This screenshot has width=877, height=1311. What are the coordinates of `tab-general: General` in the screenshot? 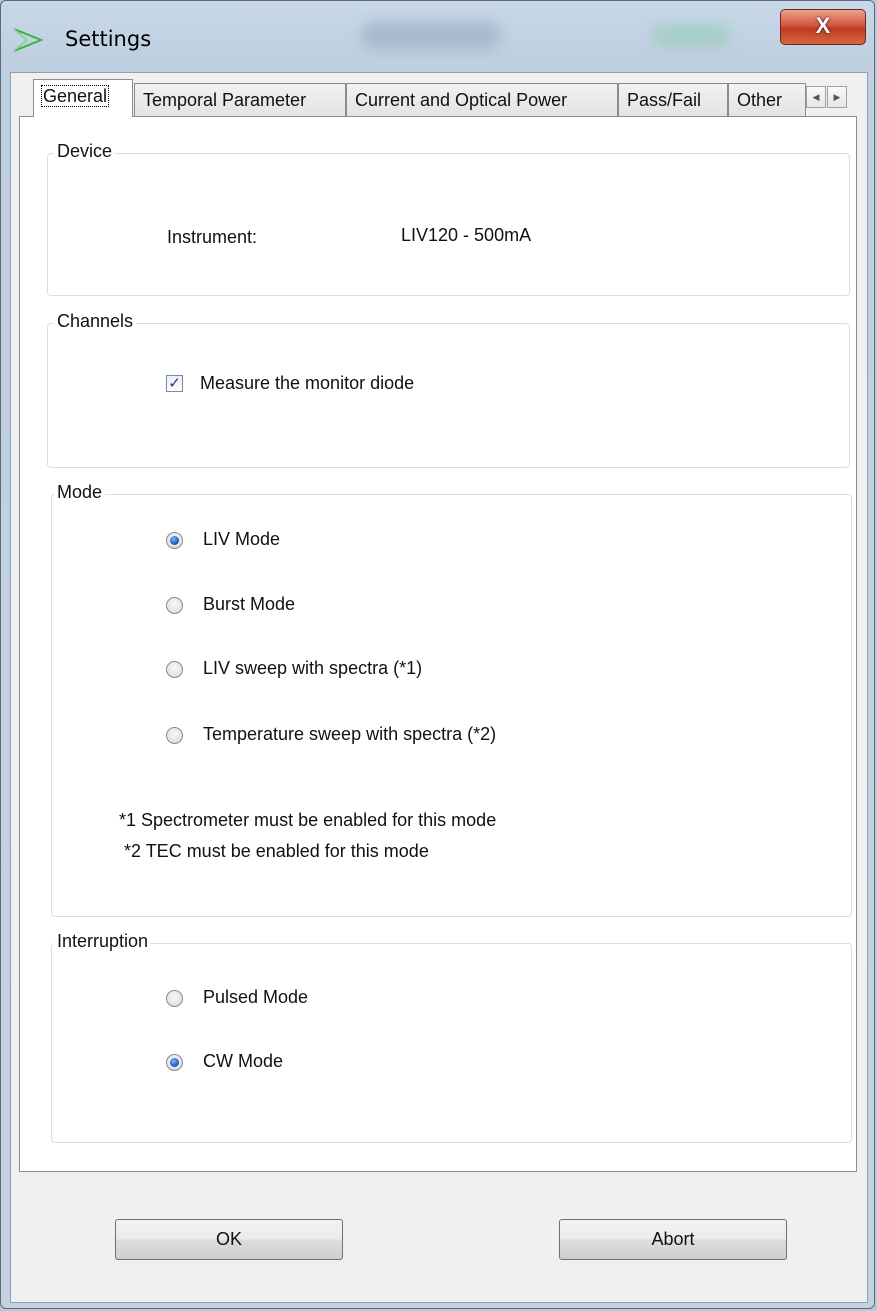 It's located at (83, 98).